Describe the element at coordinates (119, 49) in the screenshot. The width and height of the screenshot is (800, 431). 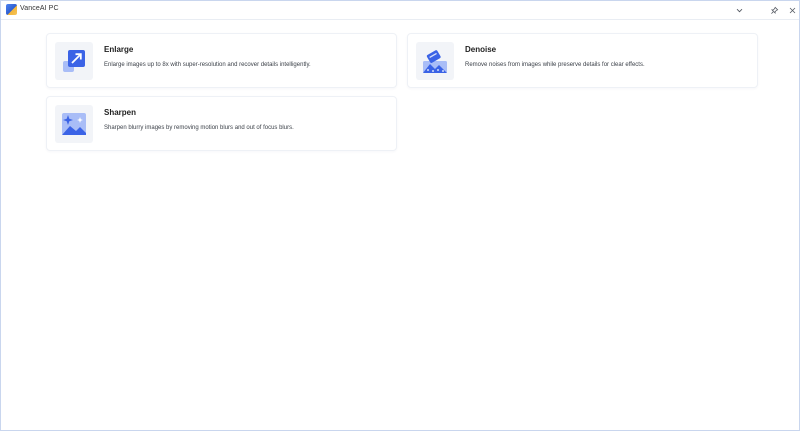
I see `tool-title: Enlarge` at that location.